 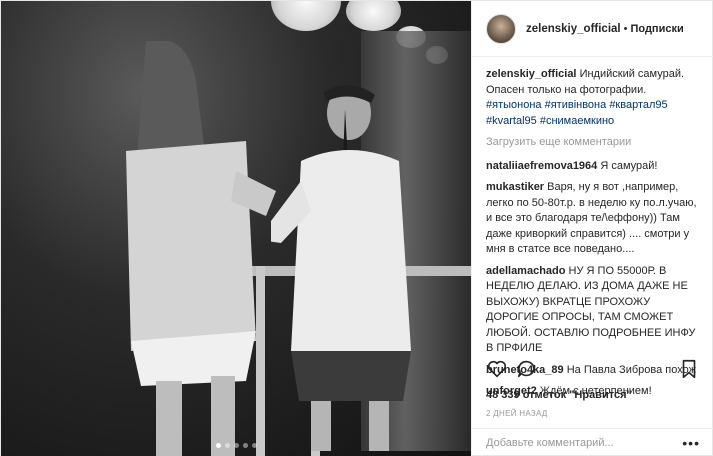 What do you see at coordinates (527, 369) in the screenshot?
I see `comment-icon` at bounding box center [527, 369].